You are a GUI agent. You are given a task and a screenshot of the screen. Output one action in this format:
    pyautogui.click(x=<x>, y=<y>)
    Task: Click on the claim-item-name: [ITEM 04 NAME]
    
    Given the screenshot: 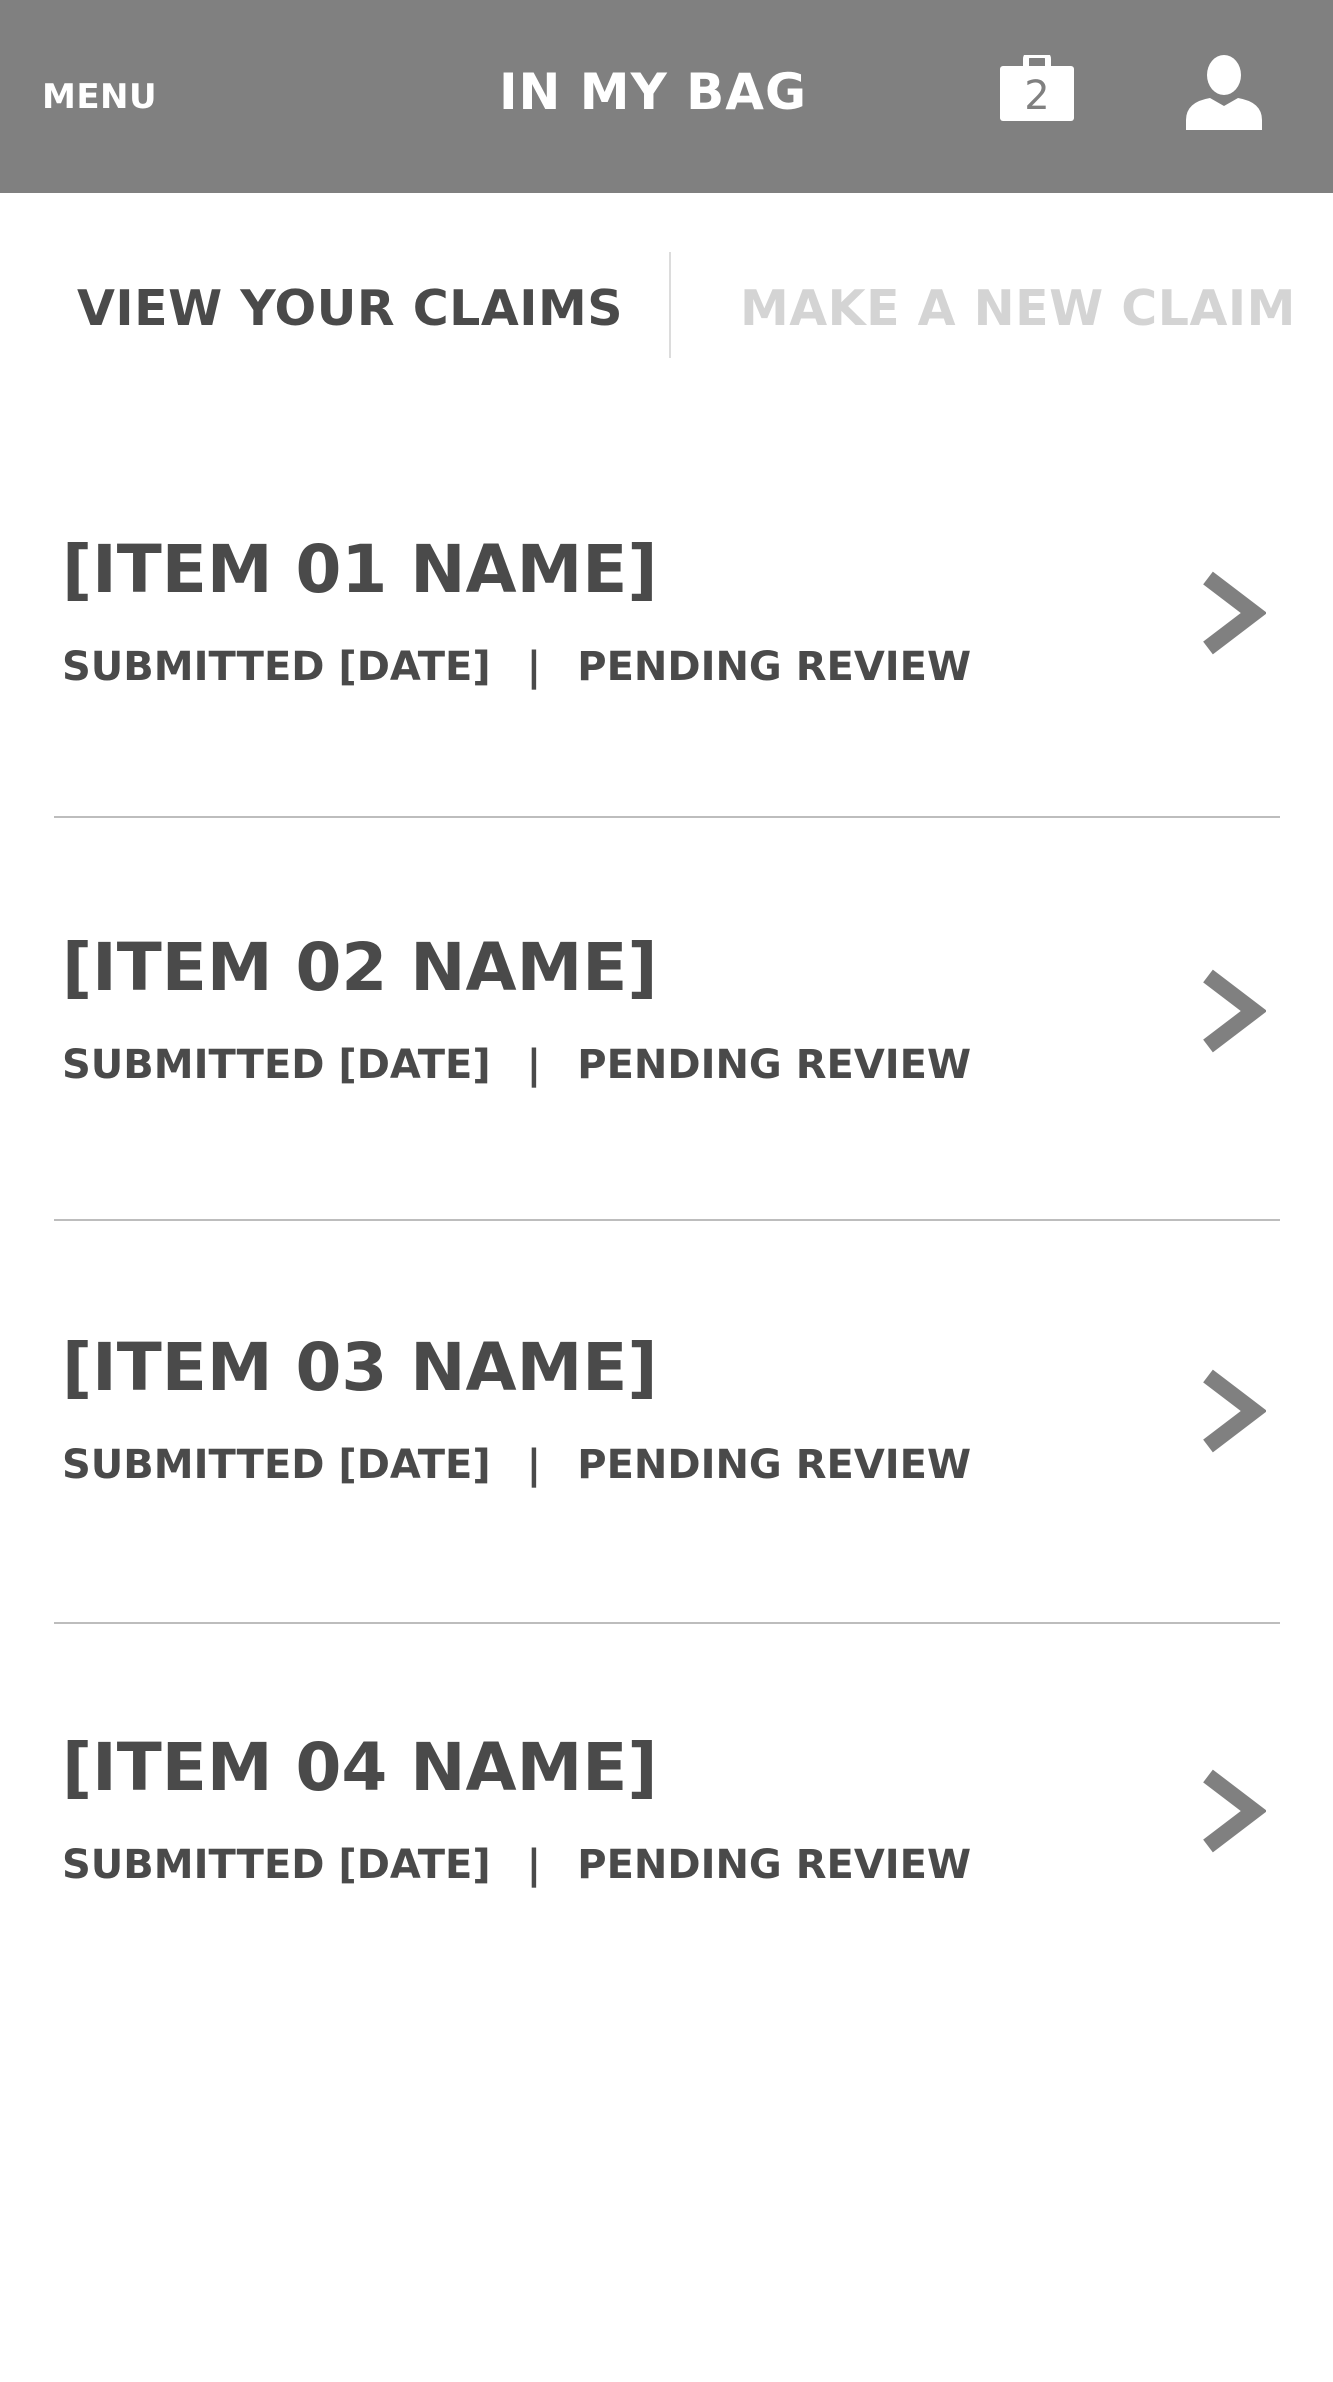 What is the action you would take?
    pyautogui.click(x=360, y=1767)
    